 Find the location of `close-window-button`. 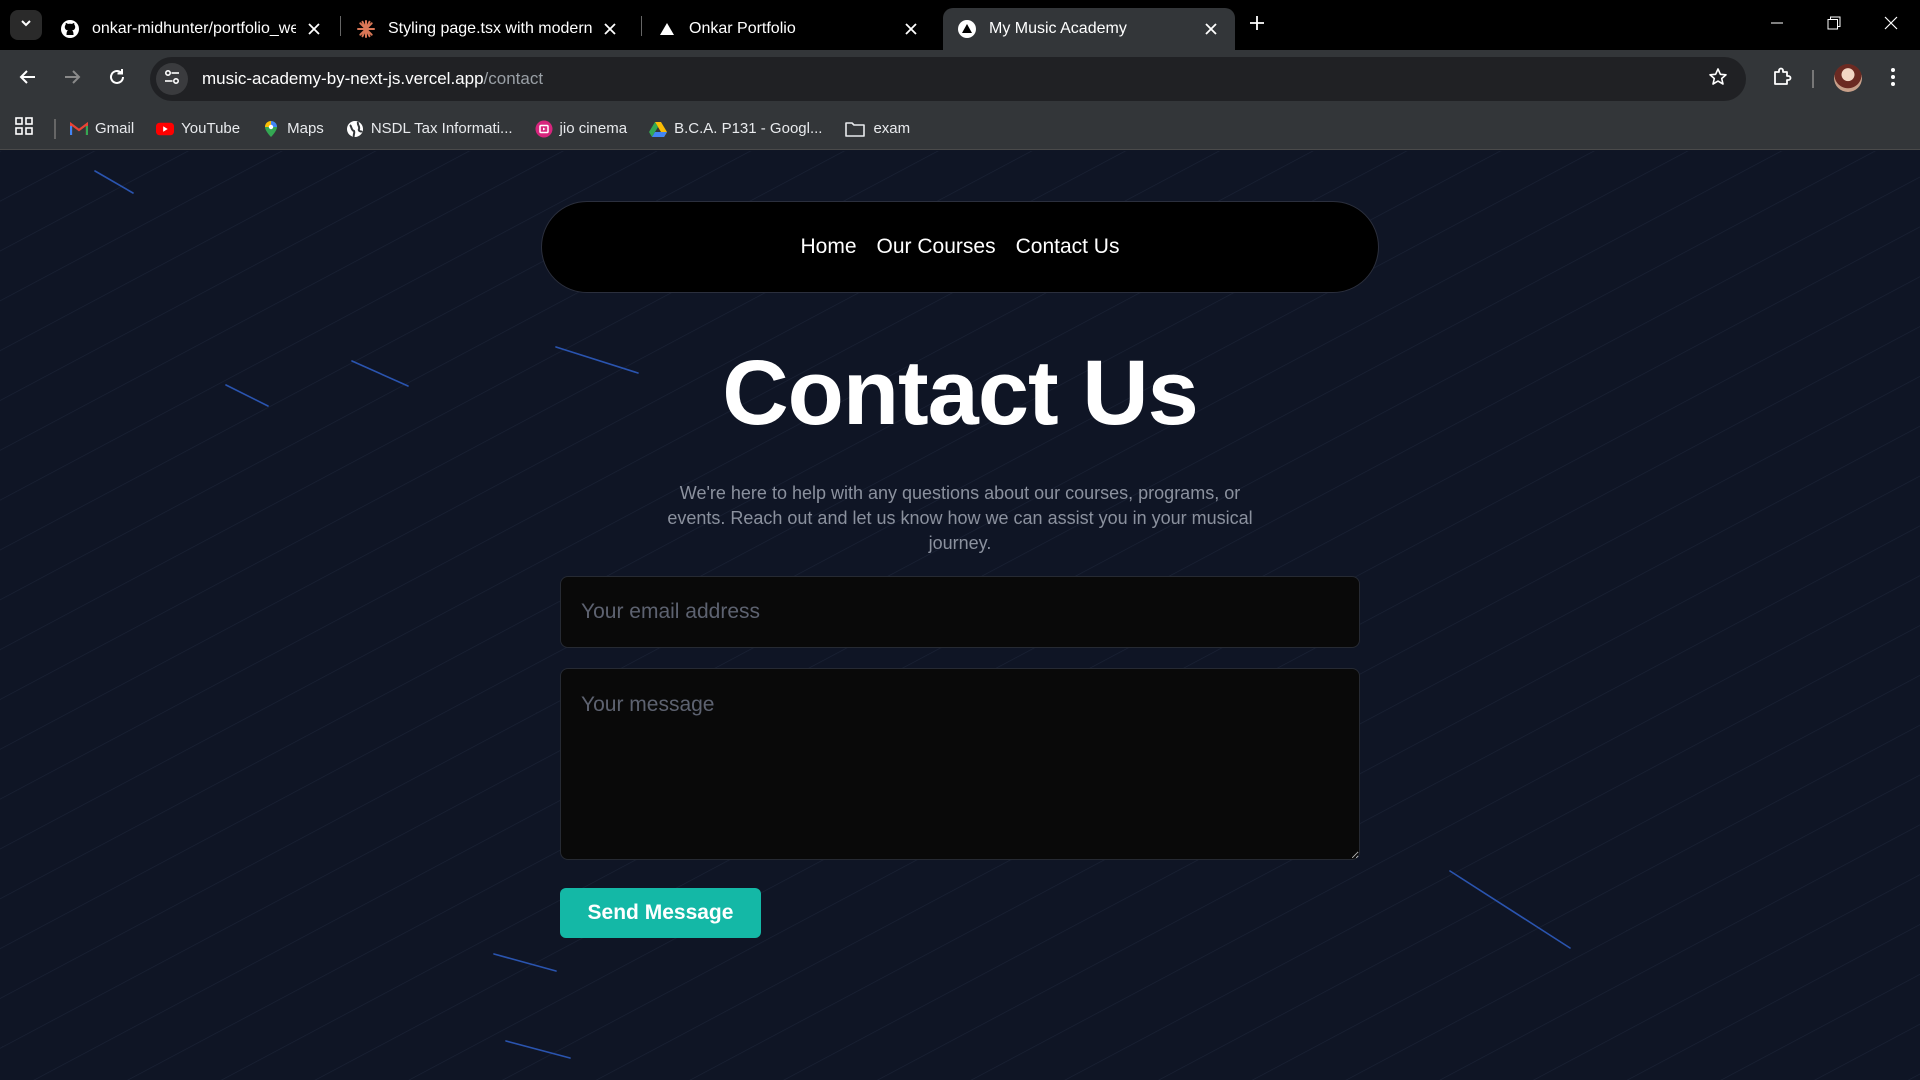

close-window-button is located at coordinates (1891, 25).